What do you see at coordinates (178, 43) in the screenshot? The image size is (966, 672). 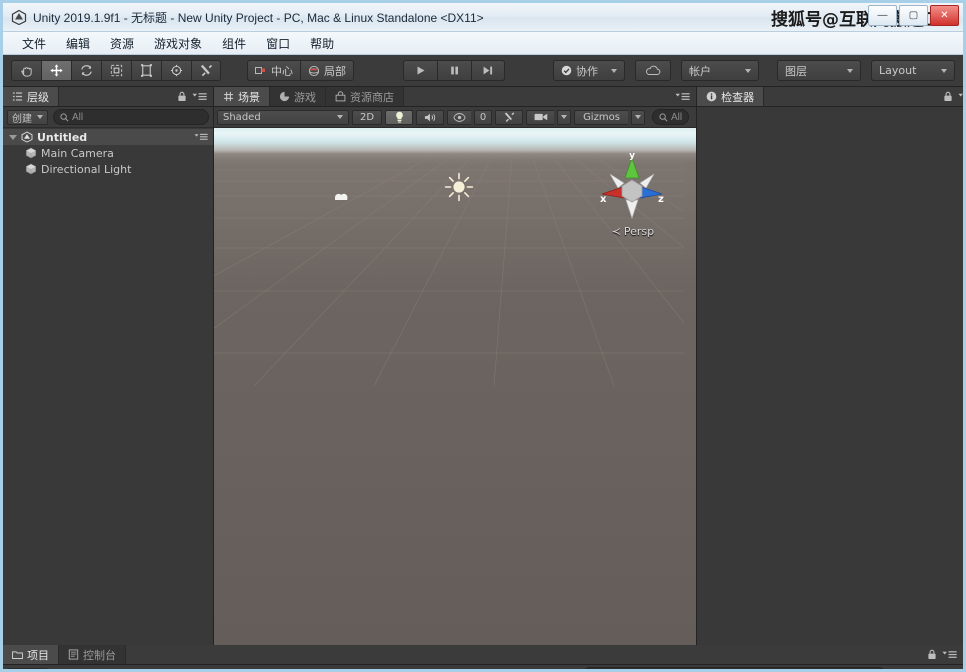 I see `menu-item-gameobject: 游戏对象` at bounding box center [178, 43].